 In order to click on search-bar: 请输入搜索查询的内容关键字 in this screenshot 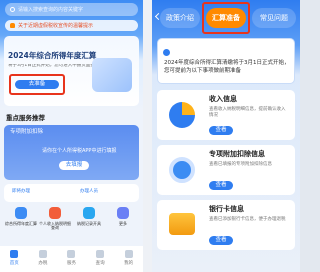, I will do `click(71, 9)`.